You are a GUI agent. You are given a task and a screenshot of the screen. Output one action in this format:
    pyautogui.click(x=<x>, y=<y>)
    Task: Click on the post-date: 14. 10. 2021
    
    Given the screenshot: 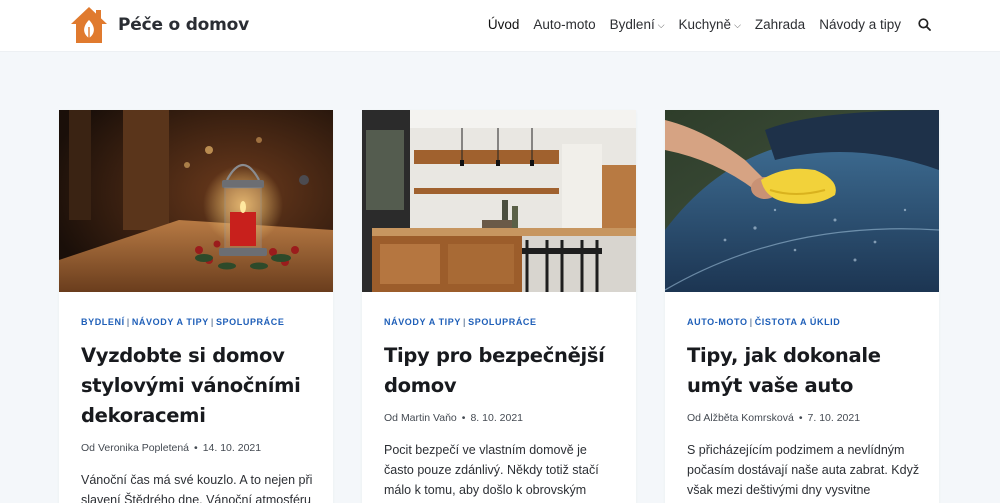 What is the action you would take?
    pyautogui.click(x=232, y=448)
    